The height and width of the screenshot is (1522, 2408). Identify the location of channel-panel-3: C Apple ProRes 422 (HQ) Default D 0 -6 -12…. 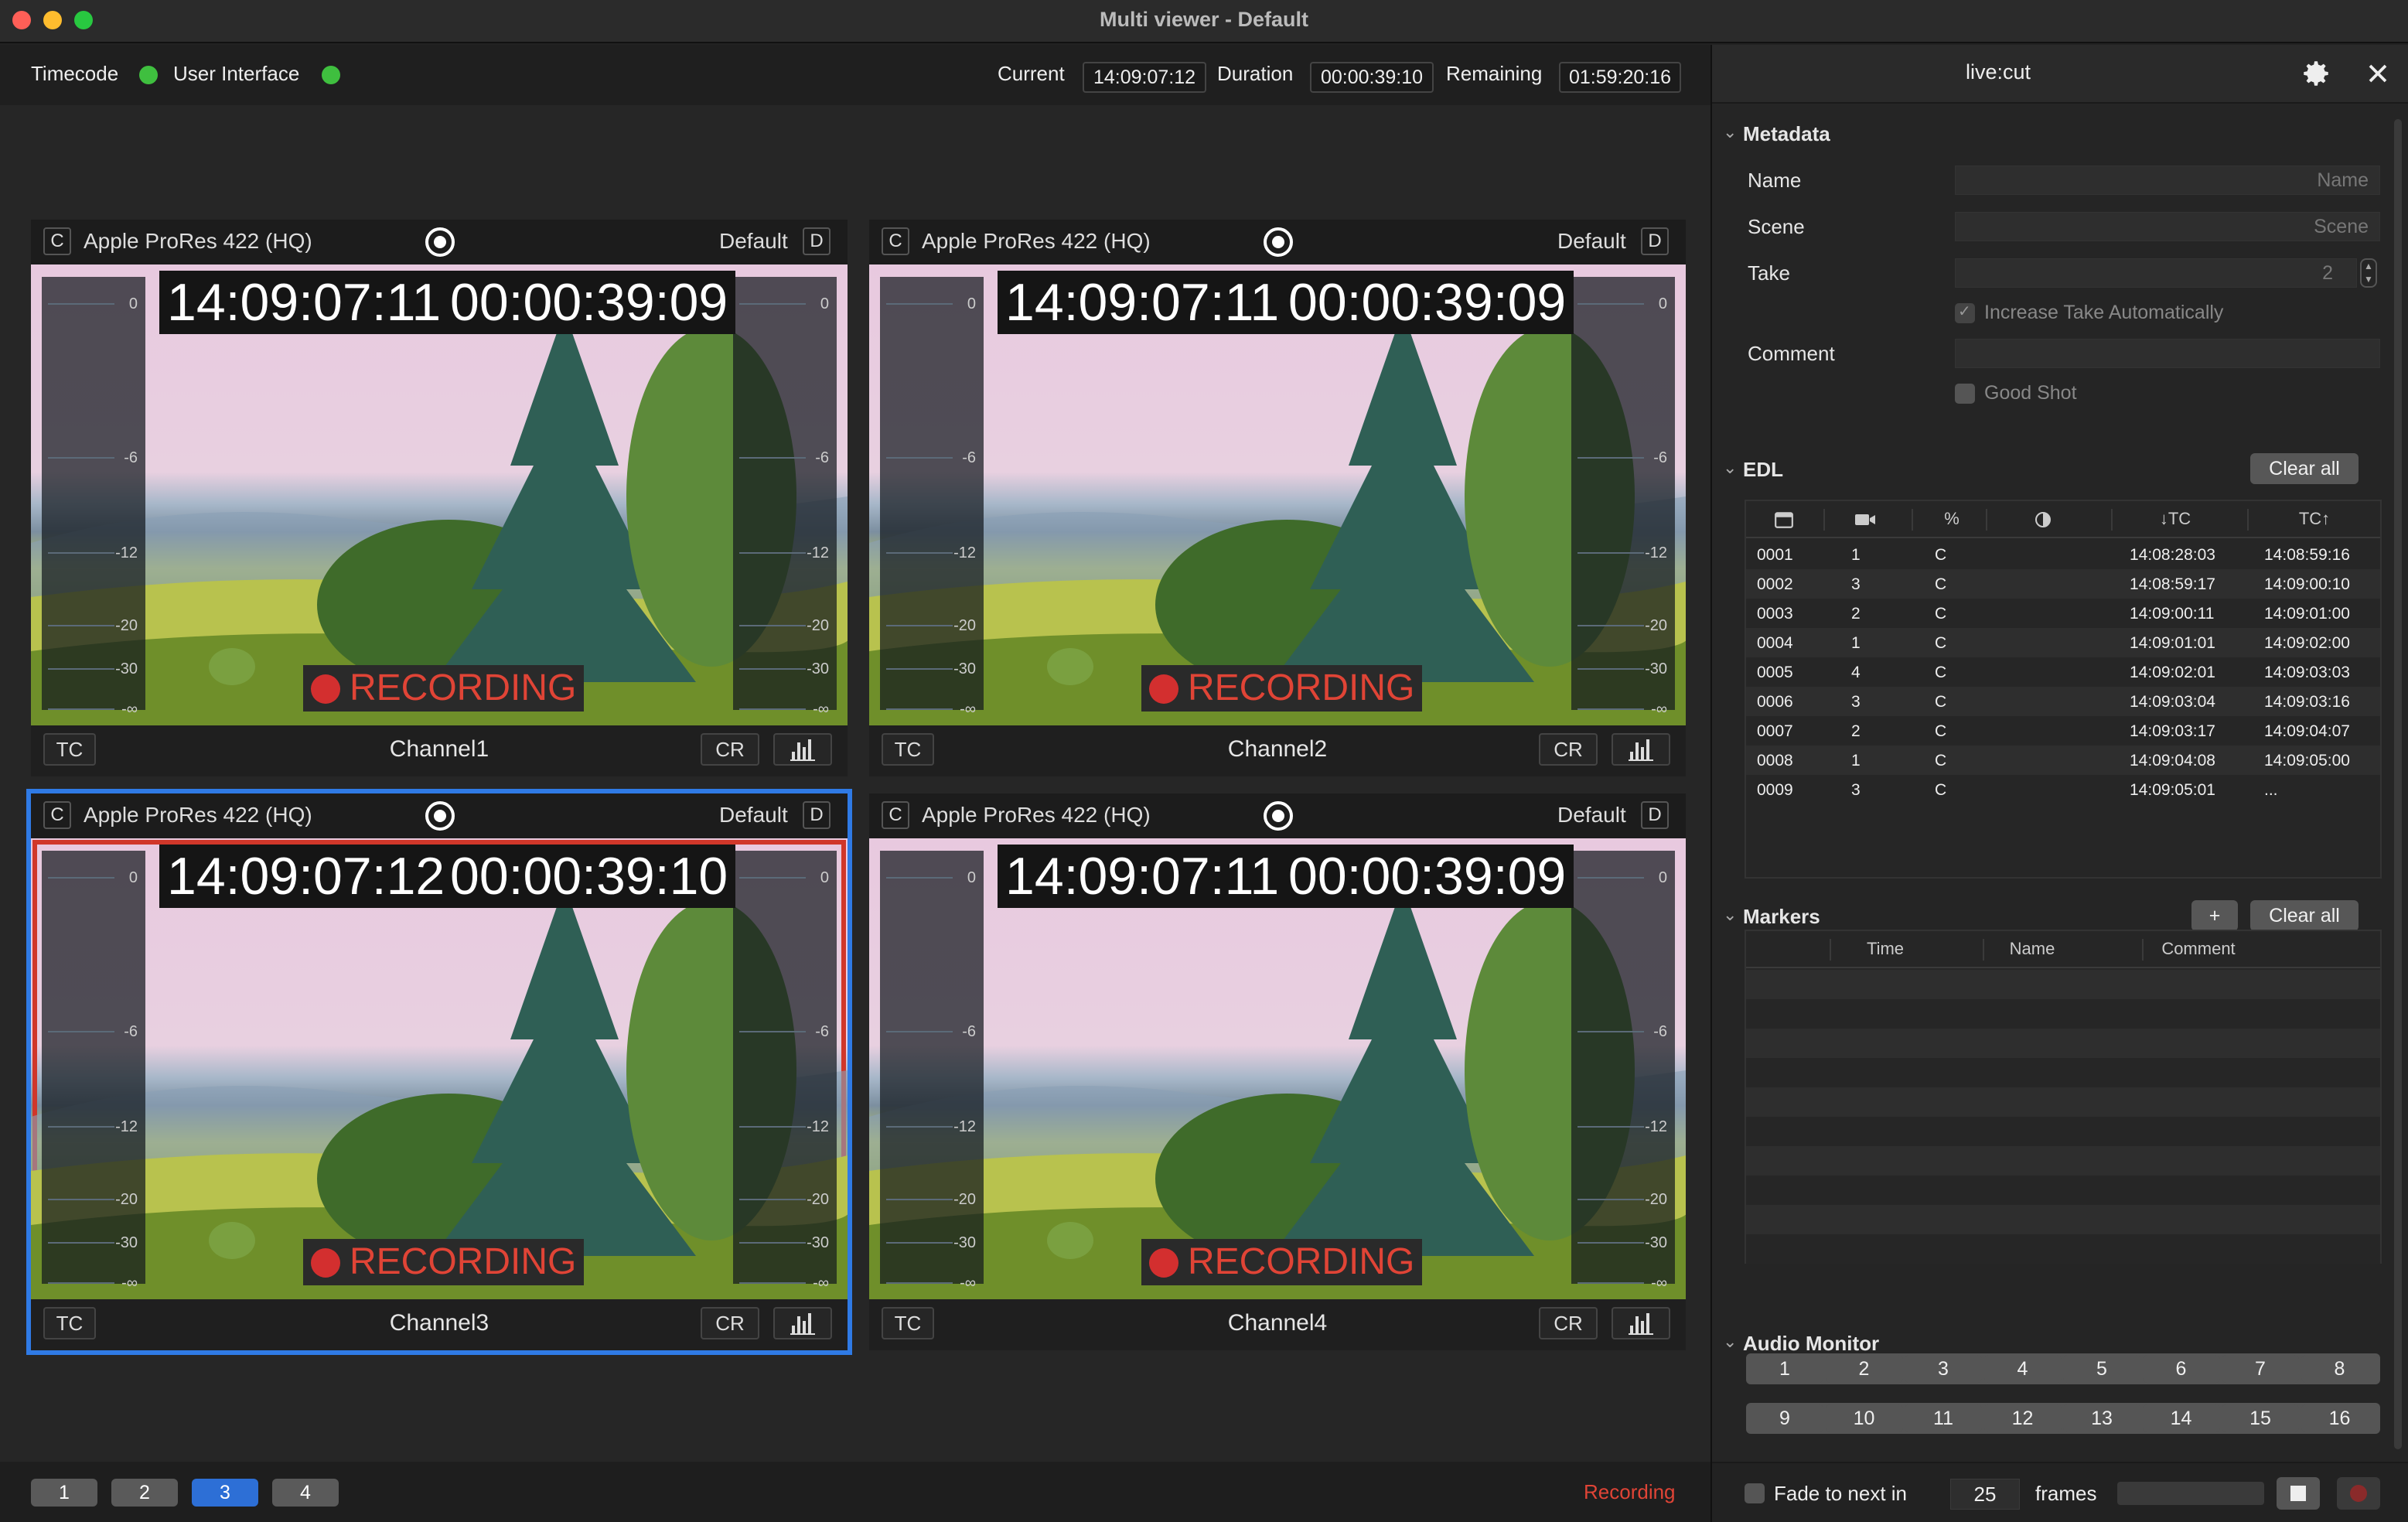
(439, 1072).